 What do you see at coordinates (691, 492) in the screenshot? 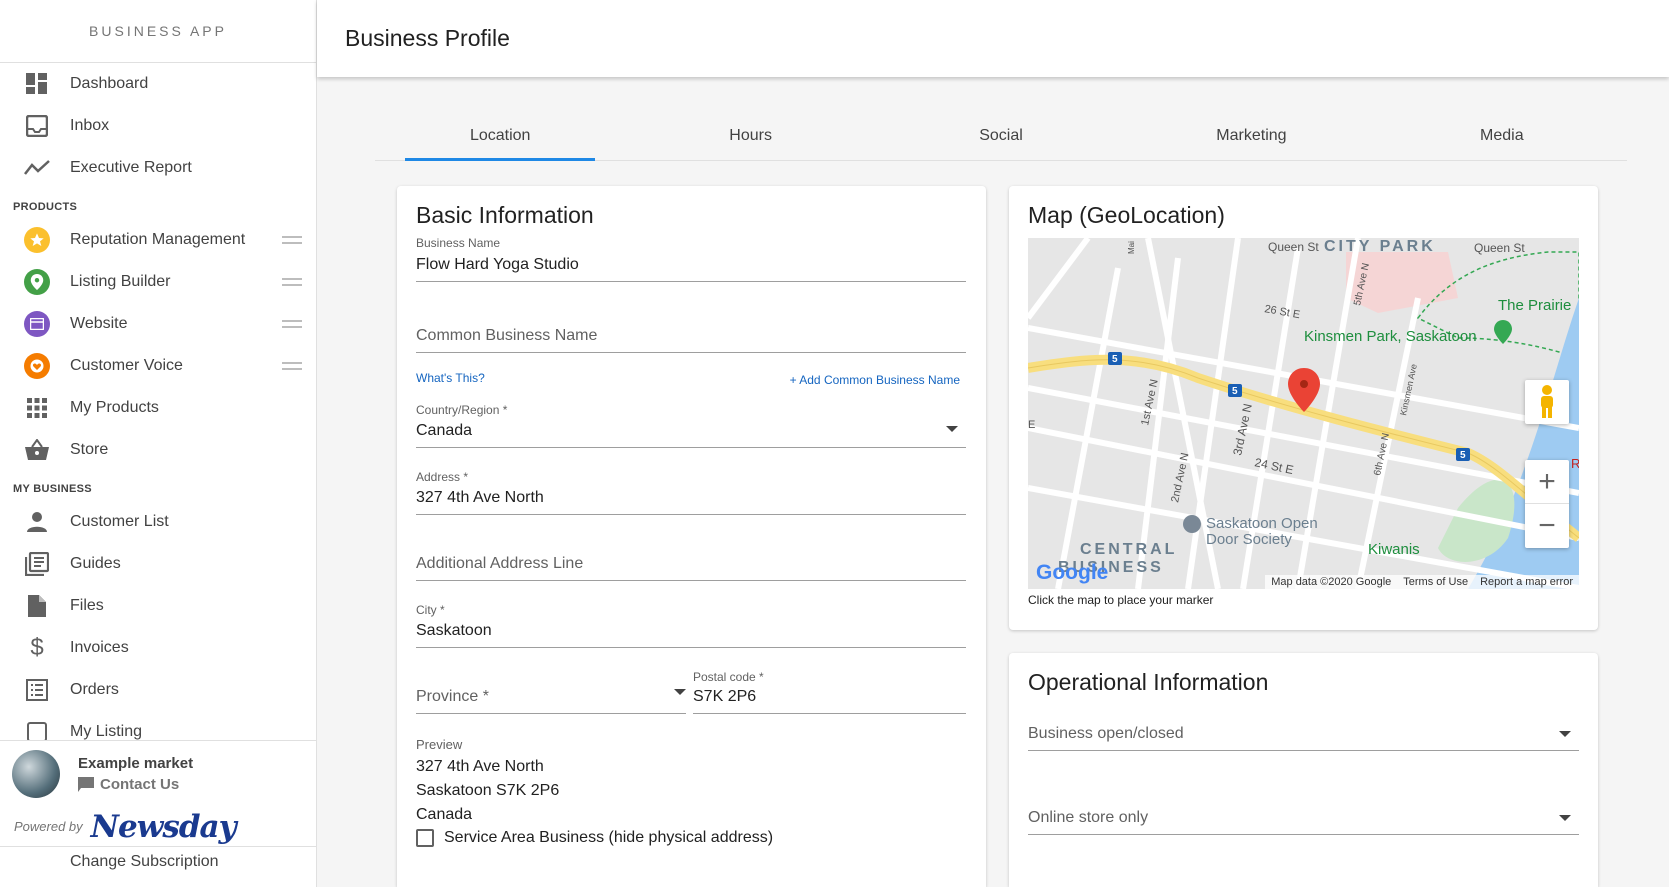
I see `address-field: Address * 327 4th Ave North` at bounding box center [691, 492].